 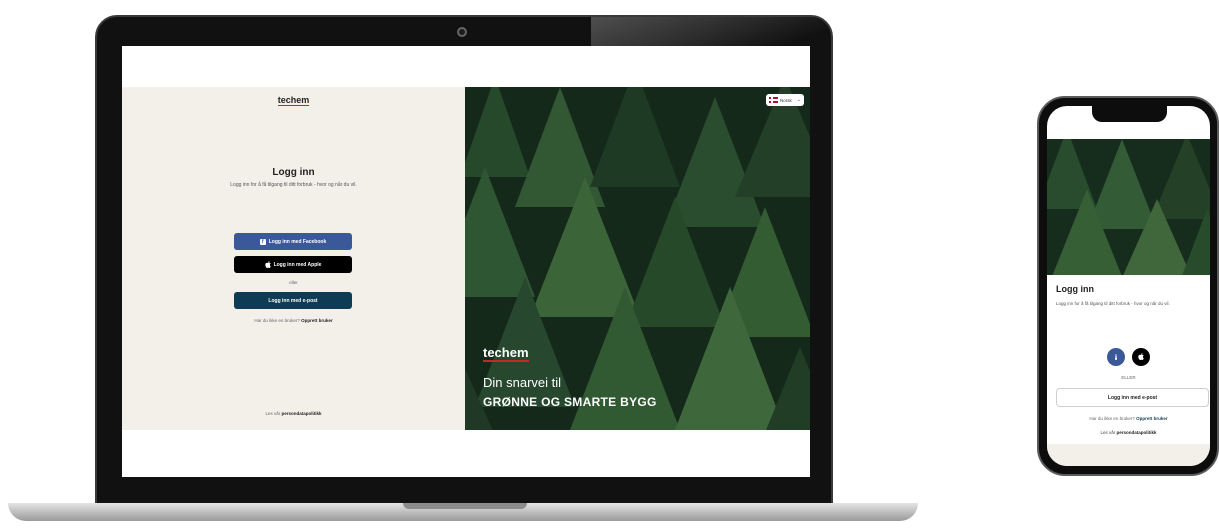 I want to click on language-label: Norsk, so click(x=786, y=100).